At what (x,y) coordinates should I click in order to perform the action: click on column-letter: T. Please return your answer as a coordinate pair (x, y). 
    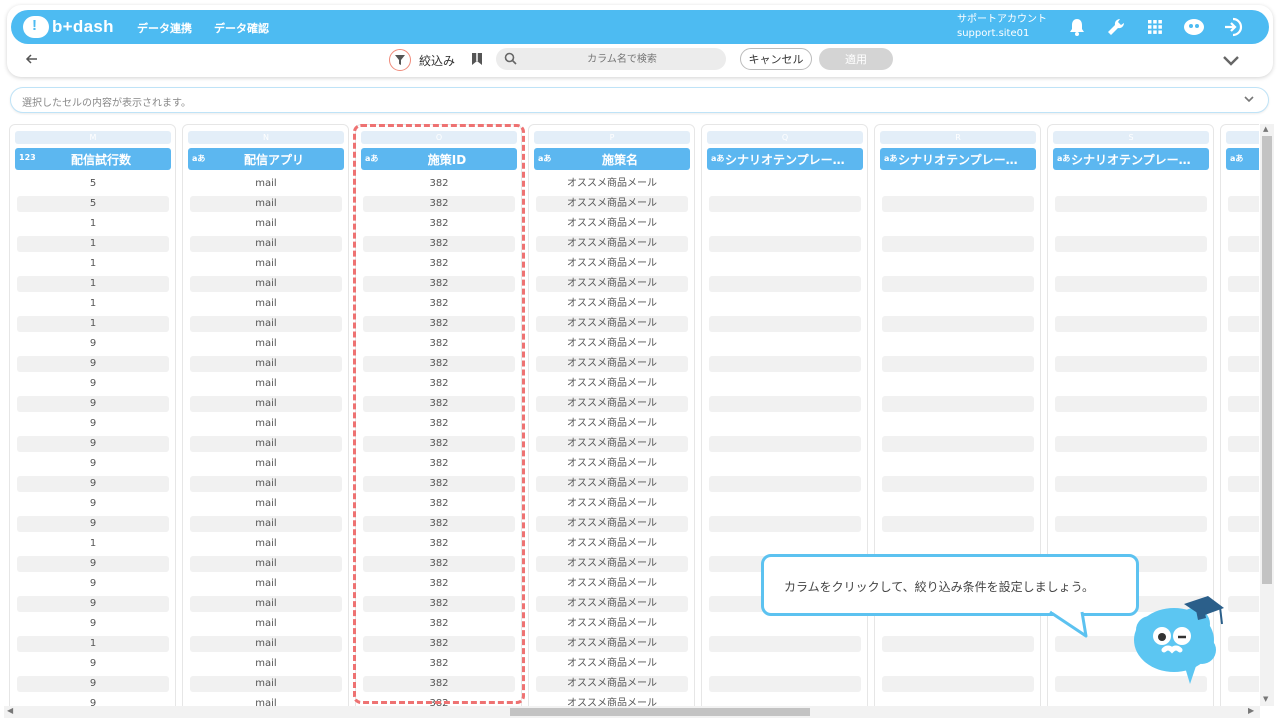
    Looking at the image, I should click on (1242, 137).